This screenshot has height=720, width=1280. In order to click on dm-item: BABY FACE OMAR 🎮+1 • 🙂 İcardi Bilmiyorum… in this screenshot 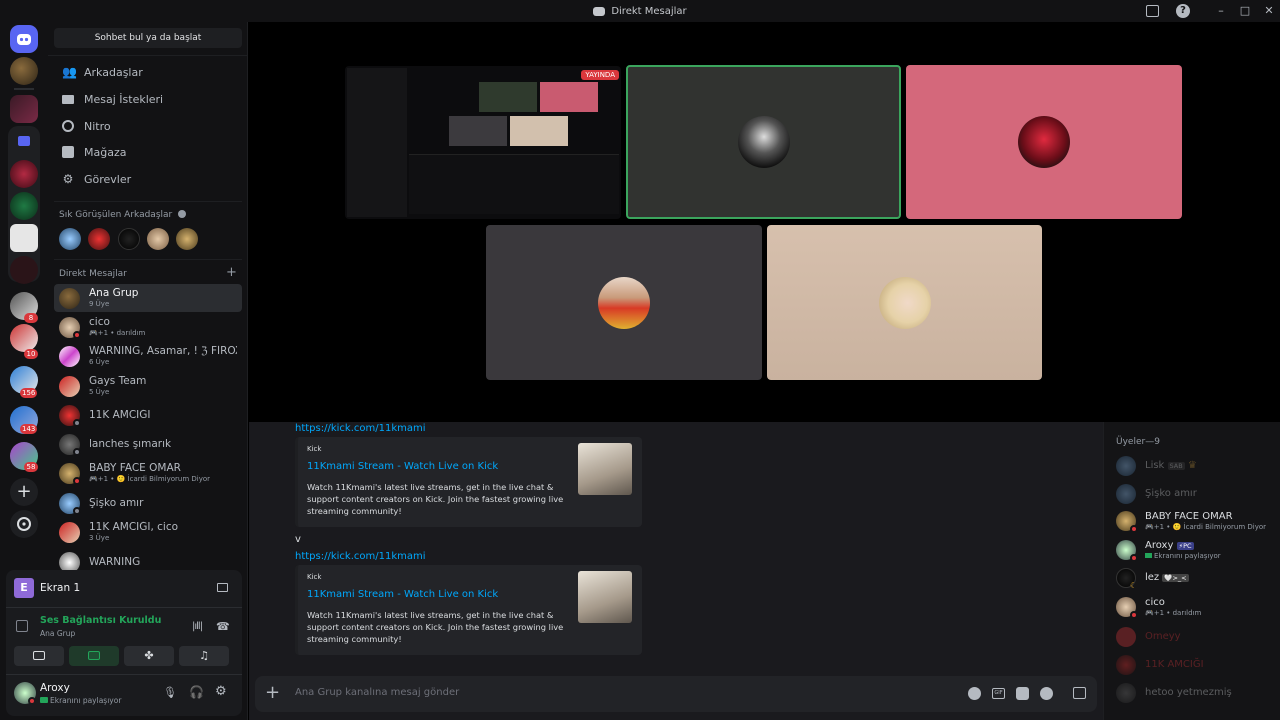, I will do `click(148, 473)`.